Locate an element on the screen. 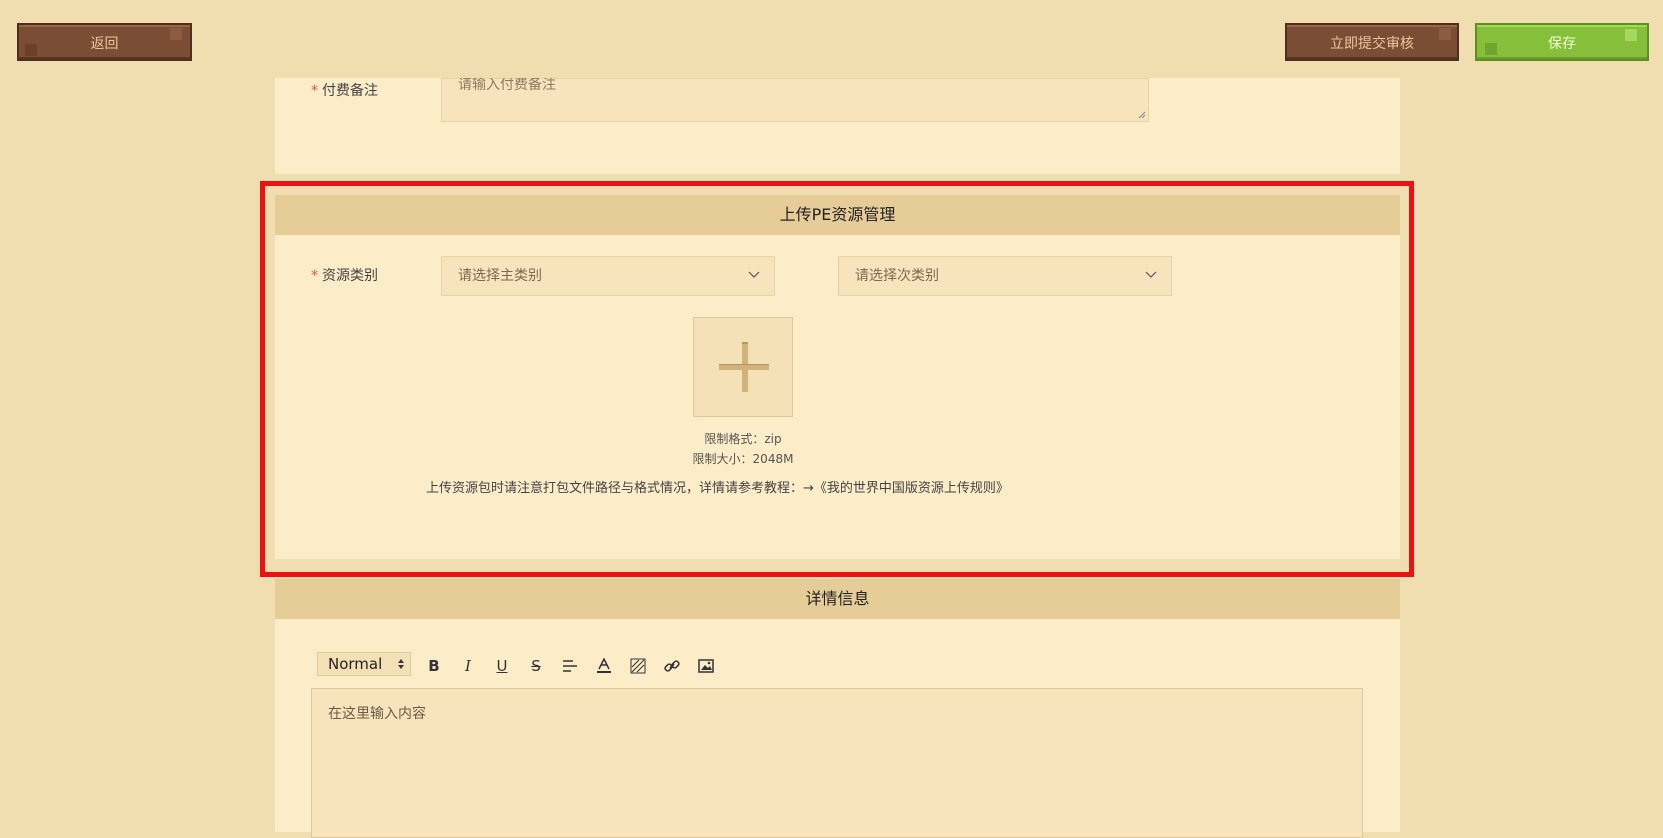  updown-icon is located at coordinates (401, 664).